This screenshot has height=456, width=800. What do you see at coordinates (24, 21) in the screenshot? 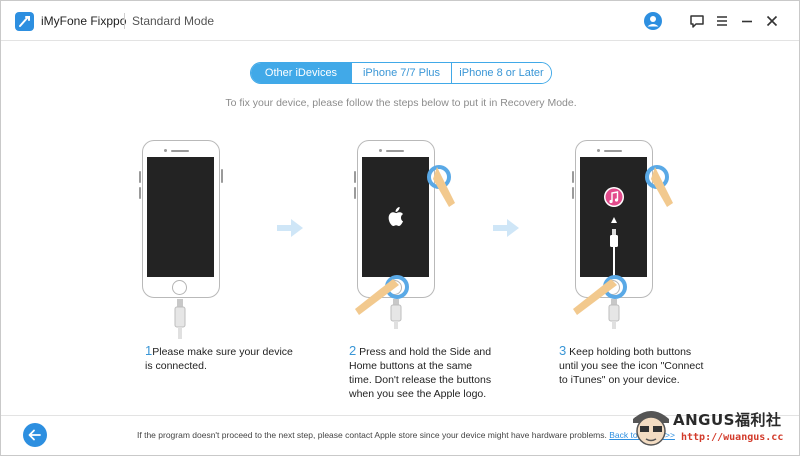
I see `app-logo-icon` at bounding box center [24, 21].